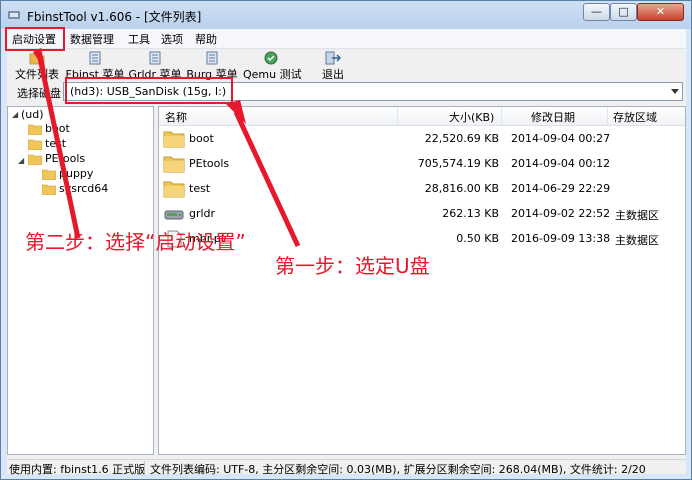 The height and width of the screenshot is (480, 692). I want to click on file-date: 2014-09-04 00:12, so click(561, 163).